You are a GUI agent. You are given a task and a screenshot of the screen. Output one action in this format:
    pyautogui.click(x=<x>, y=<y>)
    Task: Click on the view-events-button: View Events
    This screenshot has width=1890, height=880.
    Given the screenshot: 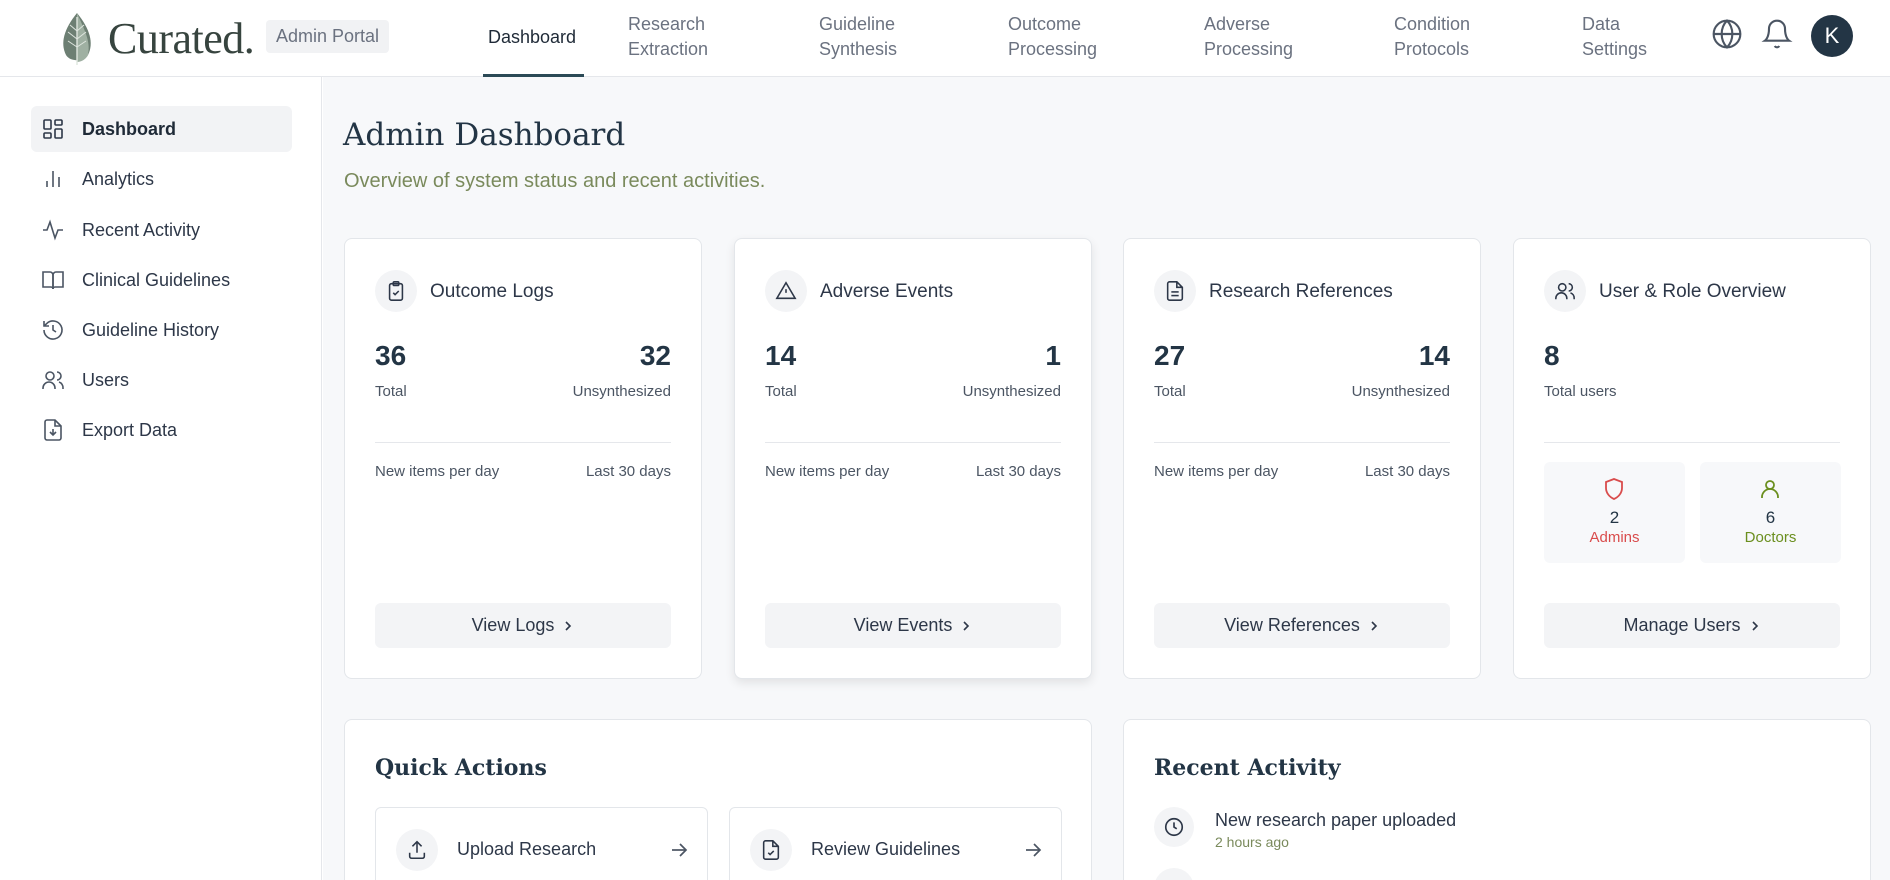 What is the action you would take?
    pyautogui.click(x=913, y=625)
    